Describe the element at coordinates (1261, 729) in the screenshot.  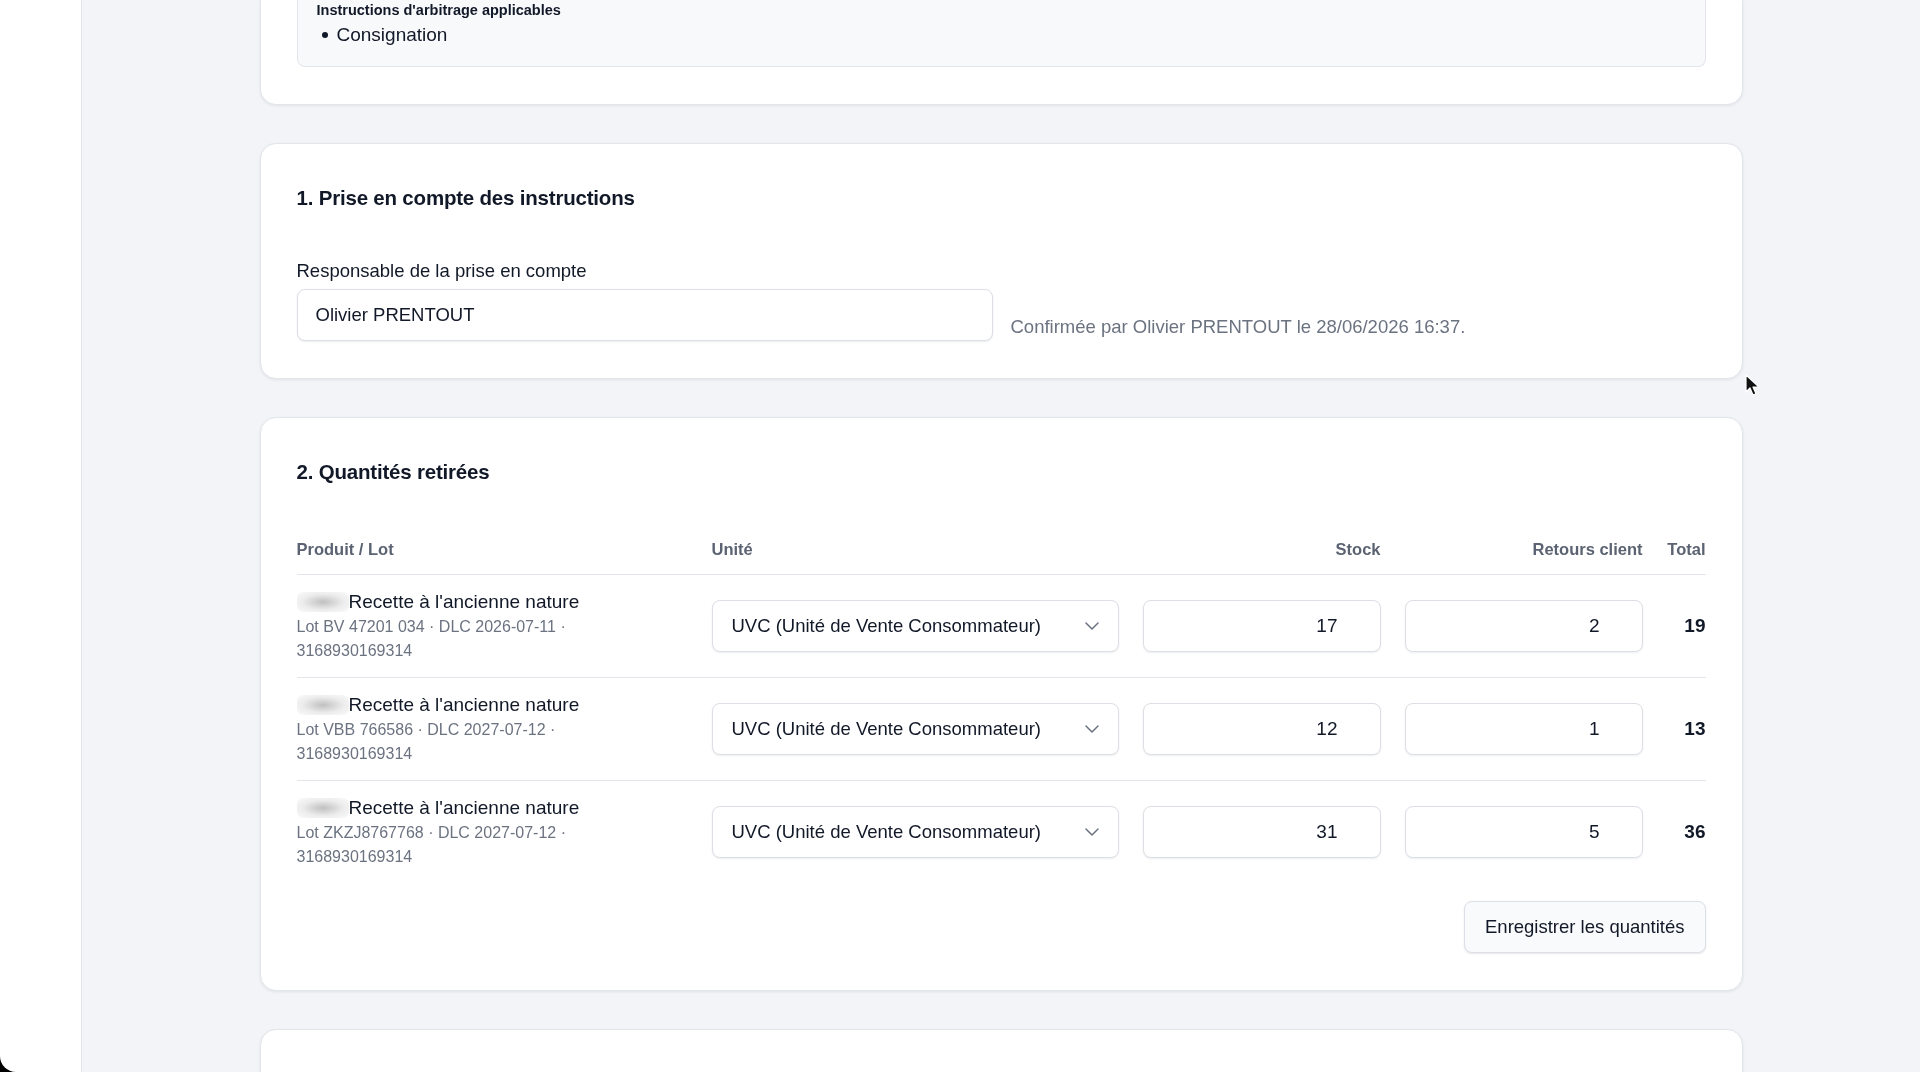
I see `stock-input: 12` at that location.